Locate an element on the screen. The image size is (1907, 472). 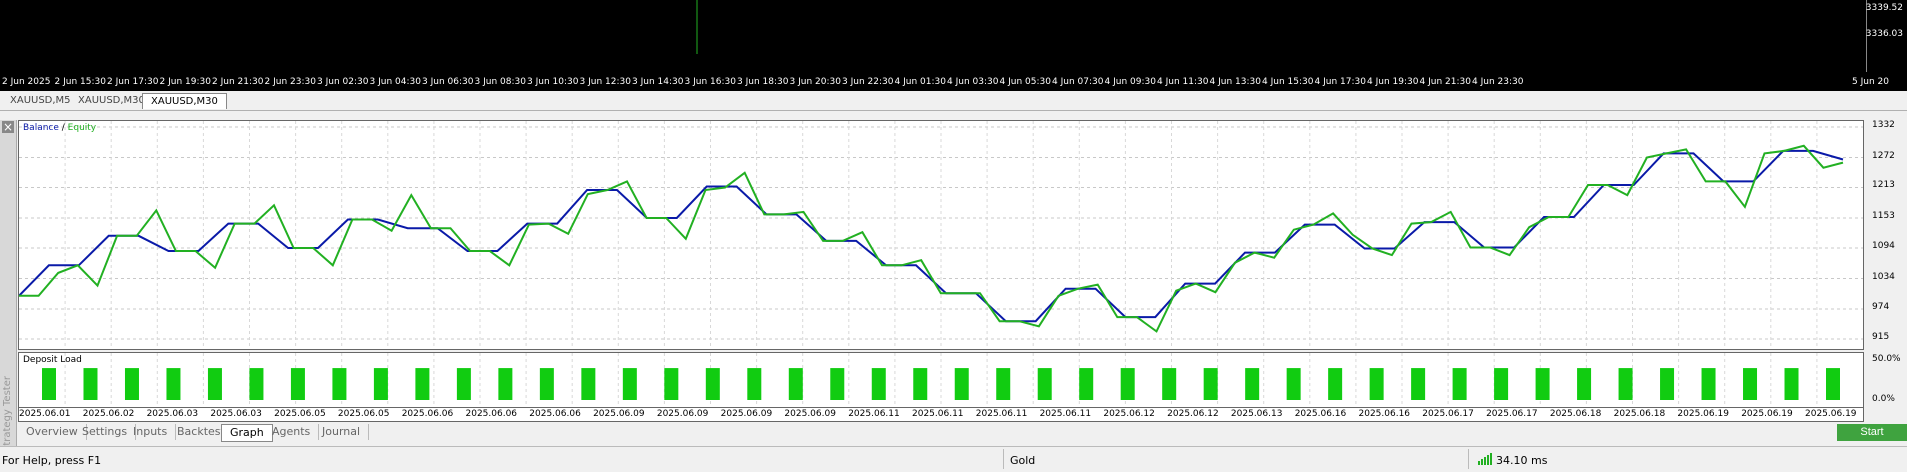
date-label: 2025.06.01 is located at coordinates (45, 414).